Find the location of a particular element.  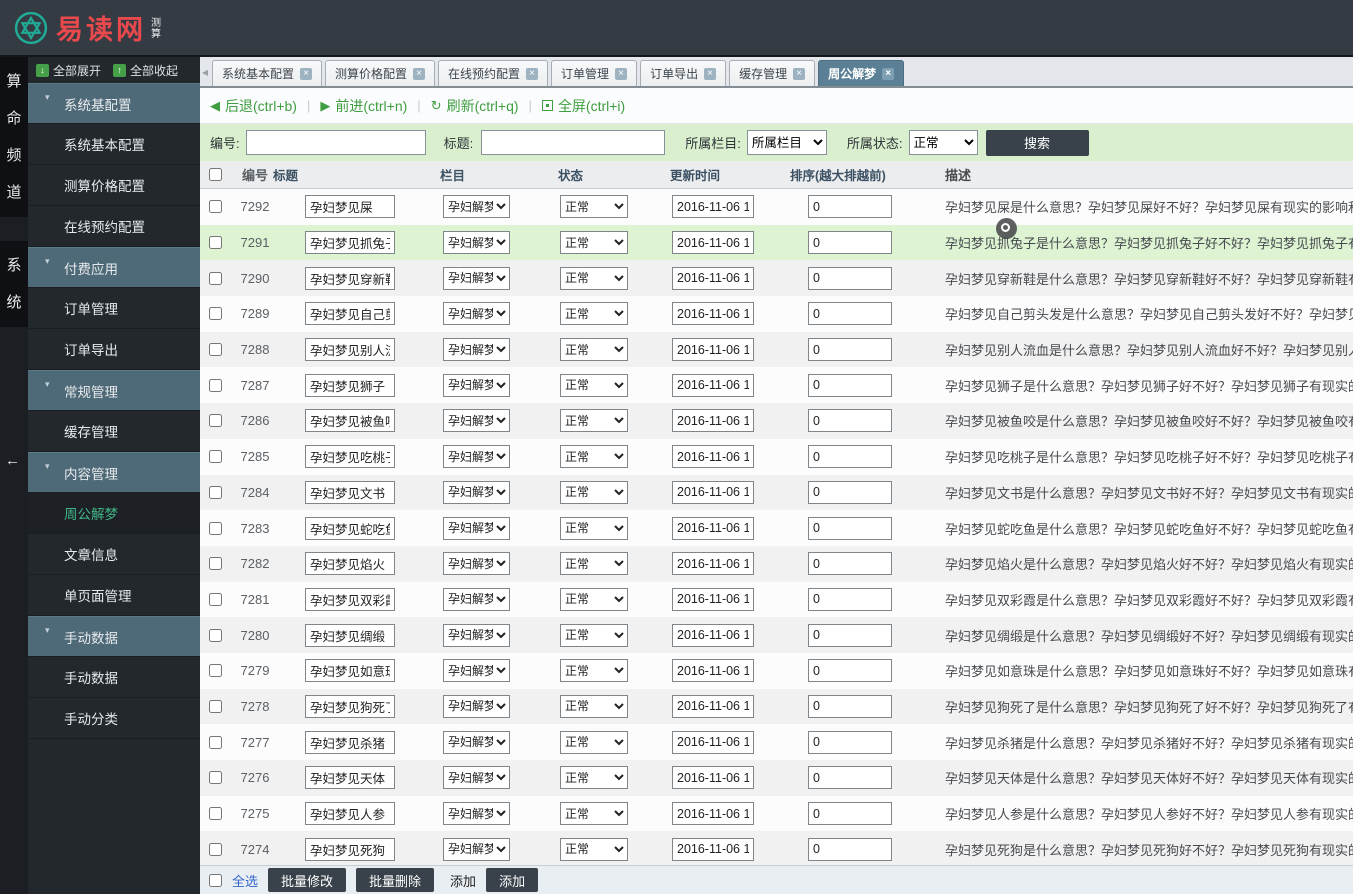

sidebar-item: 文章信息 is located at coordinates (114, 554).